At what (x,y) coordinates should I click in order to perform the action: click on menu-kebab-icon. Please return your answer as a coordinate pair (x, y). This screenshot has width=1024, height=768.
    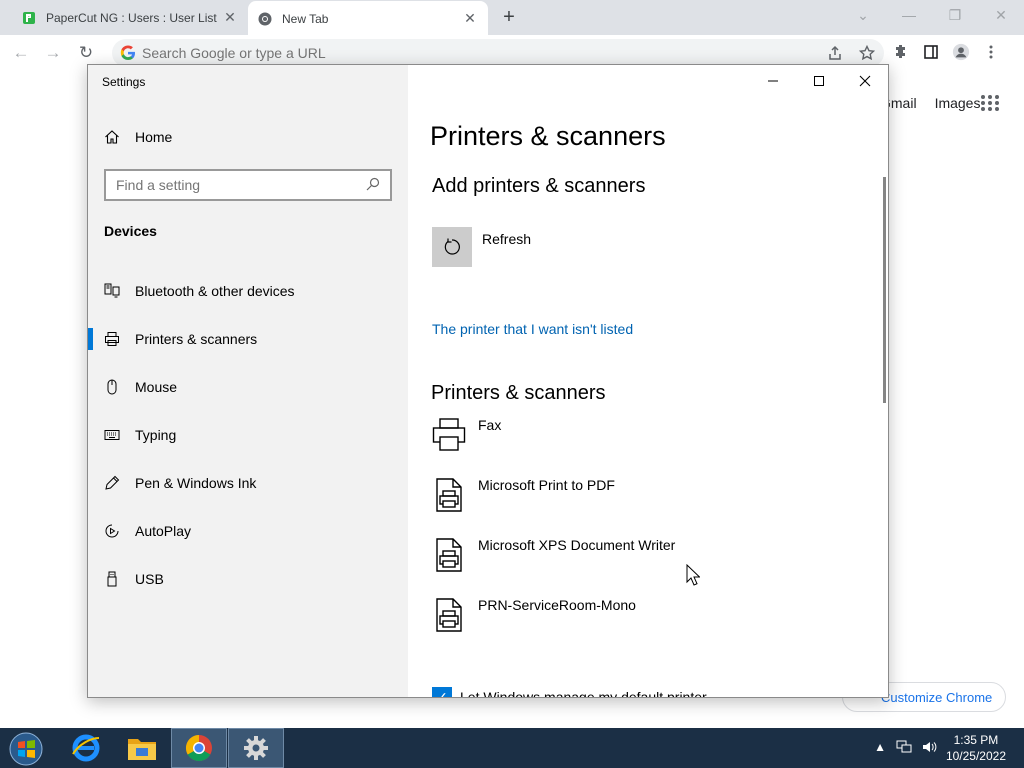
    Looking at the image, I should click on (991, 52).